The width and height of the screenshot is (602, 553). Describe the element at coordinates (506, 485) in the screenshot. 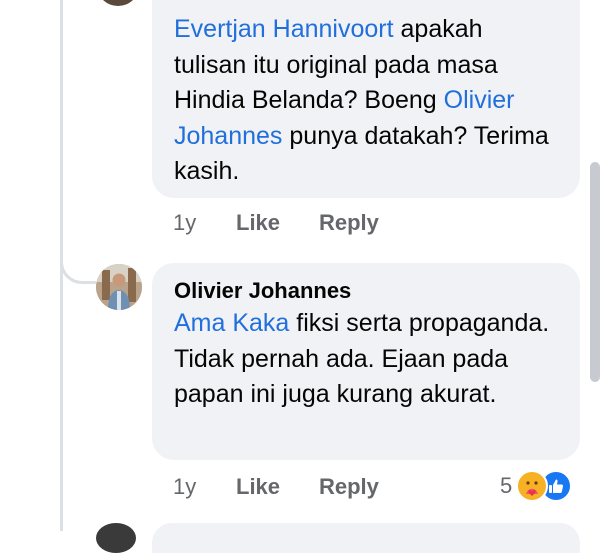

I see `reaction-count: 5` at that location.